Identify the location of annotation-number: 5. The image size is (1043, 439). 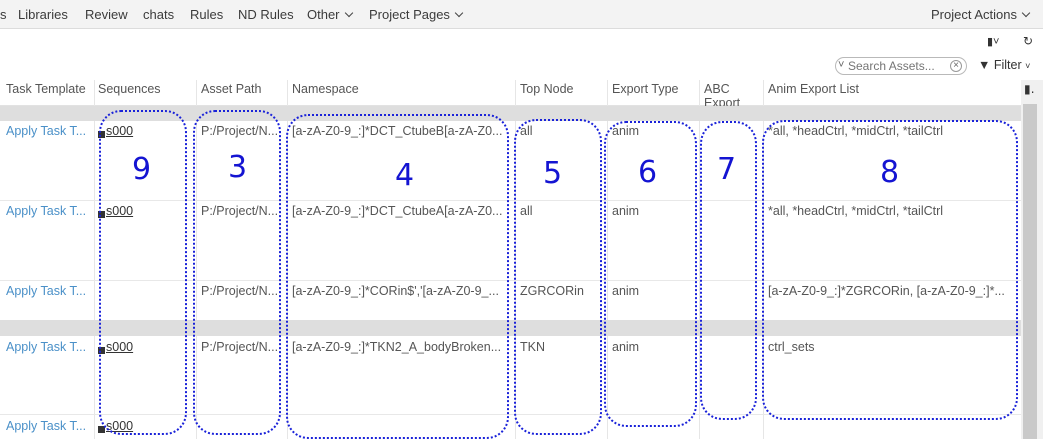
(553, 173).